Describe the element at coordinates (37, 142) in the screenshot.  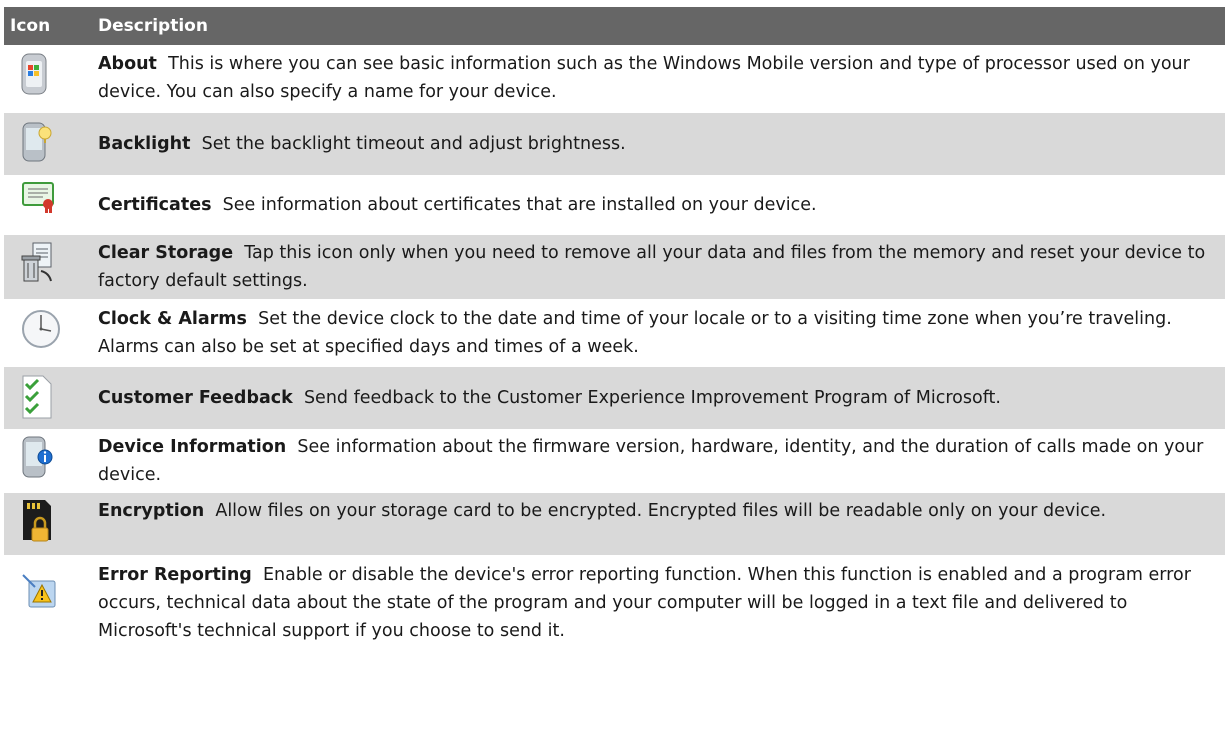
I see `backlight-device-icon` at that location.